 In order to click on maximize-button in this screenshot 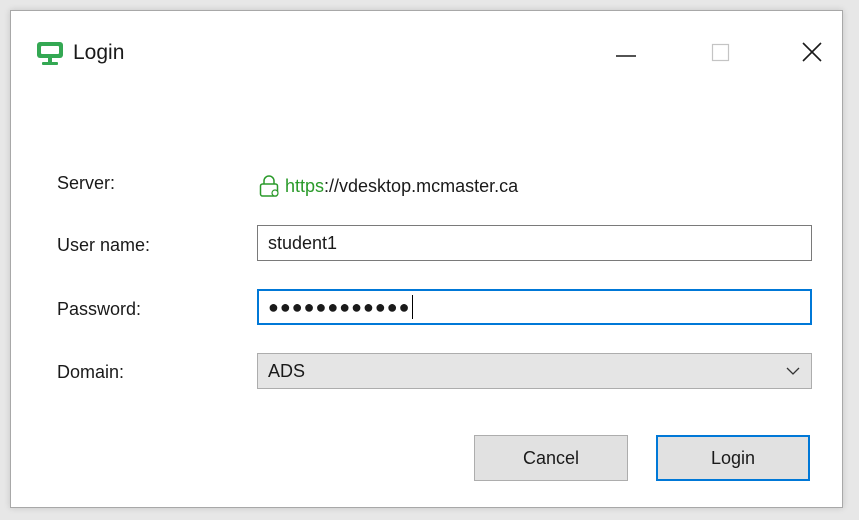, I will do `click(720, 53)`.